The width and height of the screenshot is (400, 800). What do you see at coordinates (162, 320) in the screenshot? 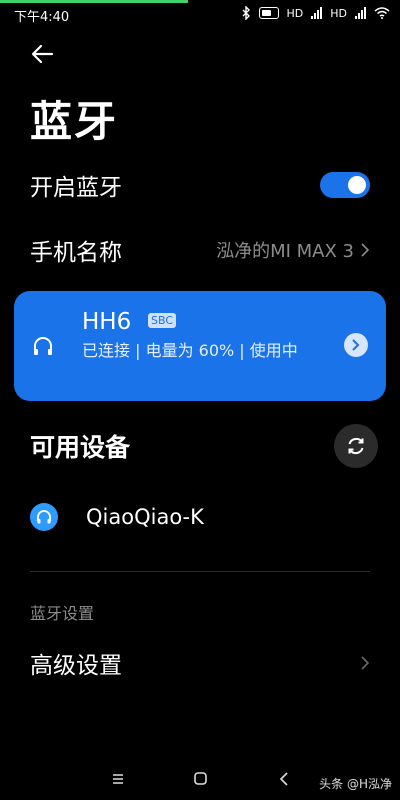
I see `codec-badge: SBC` at bounding box center [162, 320].